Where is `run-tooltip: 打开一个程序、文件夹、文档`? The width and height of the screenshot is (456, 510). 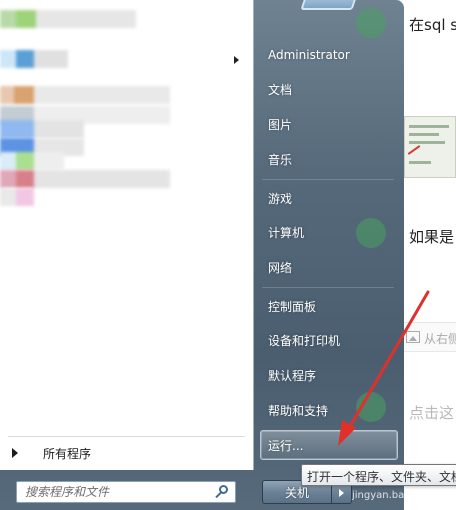 run-tooltip: 打开一个程序、文件夹、文档 is located at coordinates (378, 475).